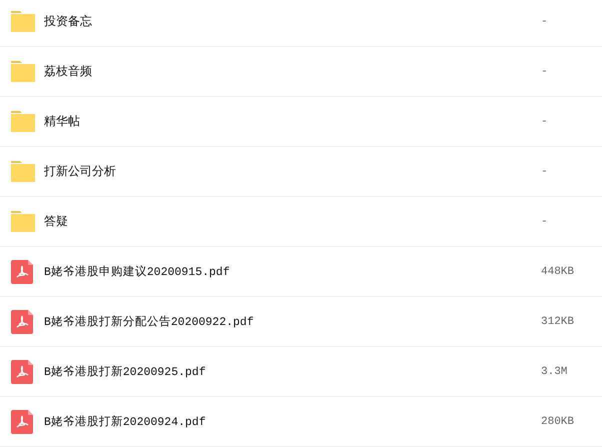 This screenshot has width=602, height=447. I want to click on folder-name: 答疑, so click(292, 221).